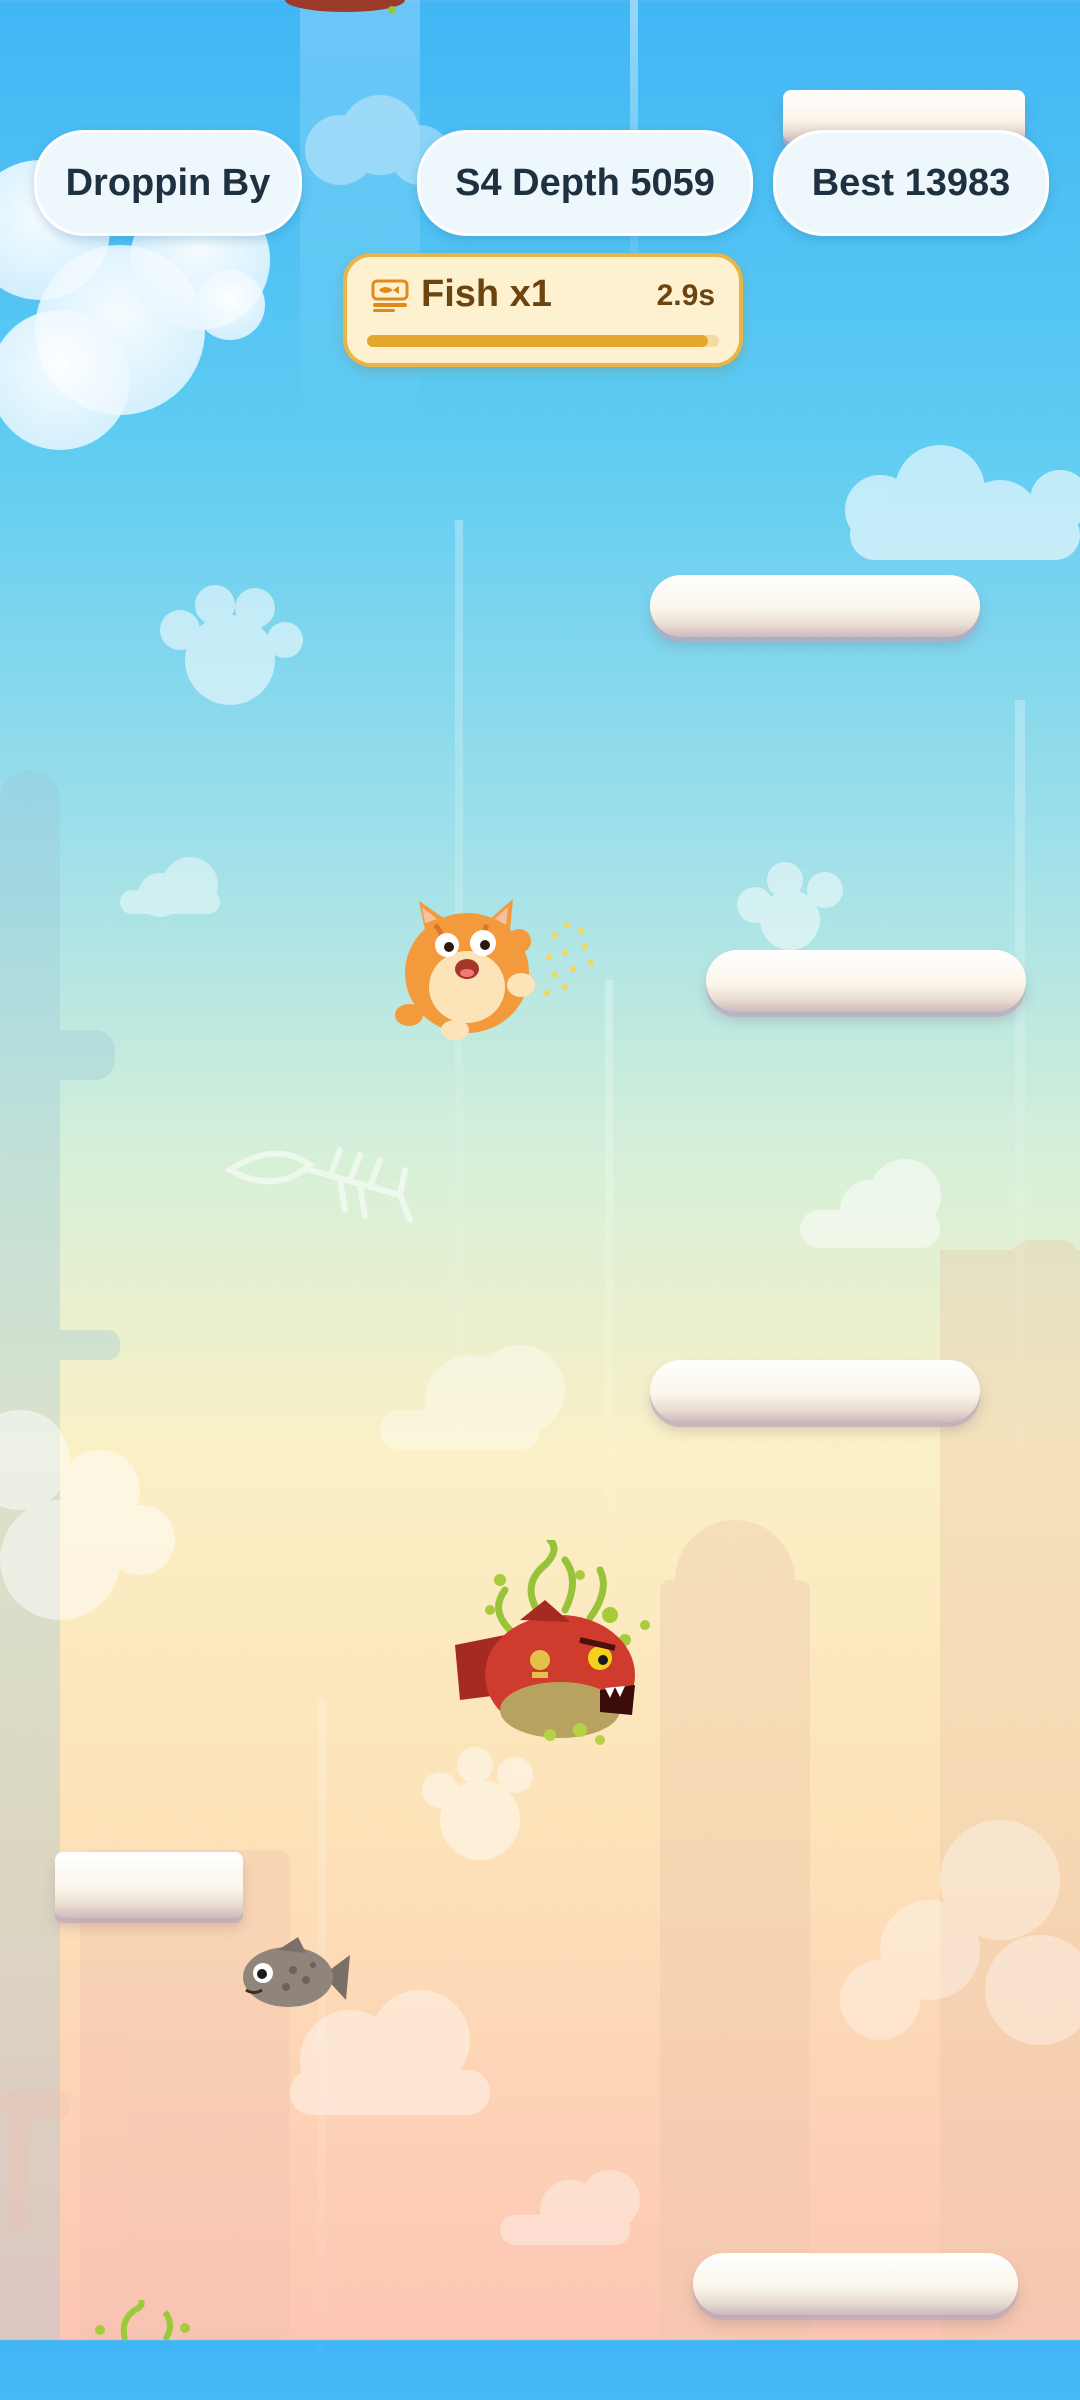 Image resolution: width=1080 pixels, height=2400 pixels. What do you see at coordinates (390, 295) in the screenshot?
I see `fish-bowl-icon` at bounding box center [390, 295].